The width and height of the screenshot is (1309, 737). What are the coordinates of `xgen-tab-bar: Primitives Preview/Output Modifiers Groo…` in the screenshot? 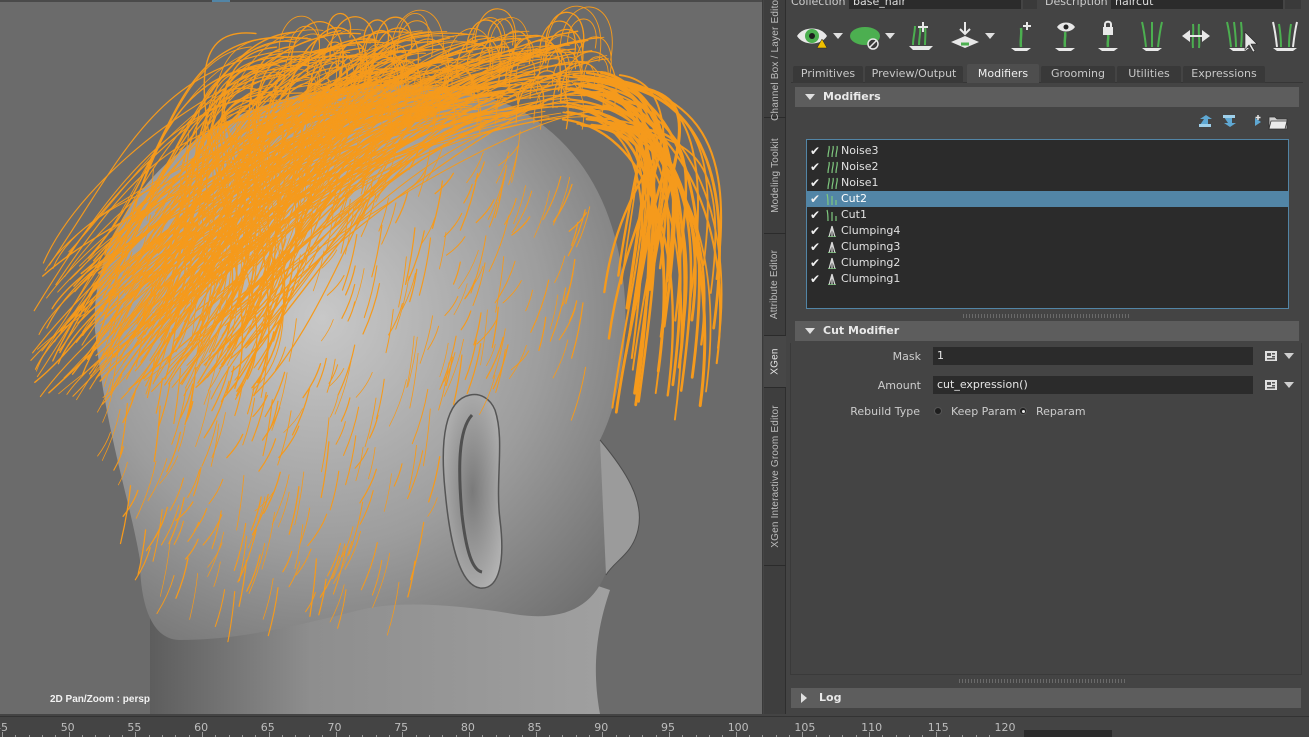 It's located at (1047, 73).